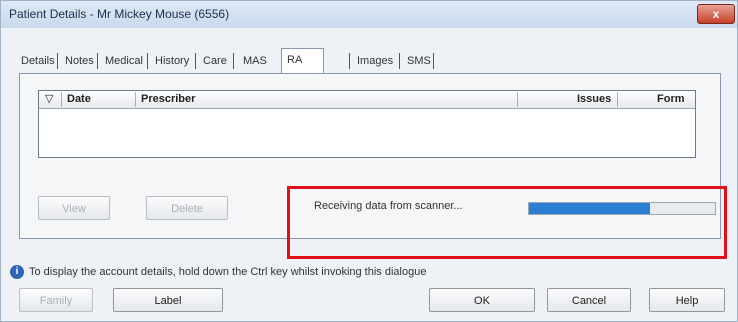  What do you see at coordinates (172, 61) in the screenshot?
I see `tab-history: History` at bounding box center [172, 61].